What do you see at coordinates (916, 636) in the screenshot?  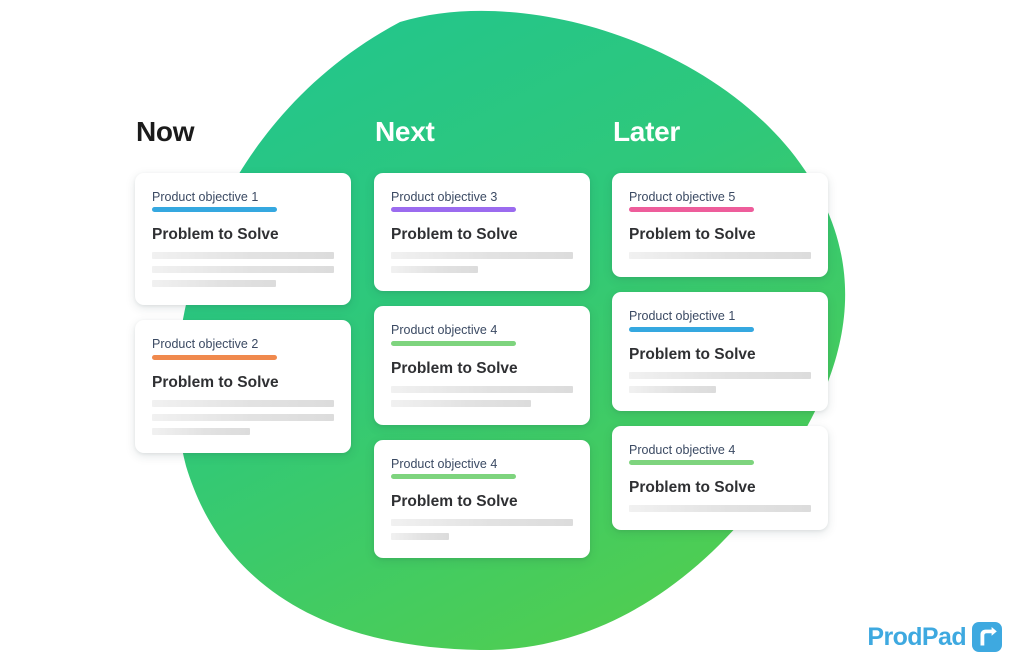 I see `prodpad-wordmark: ProdPad` at bounding box center [916, 636].